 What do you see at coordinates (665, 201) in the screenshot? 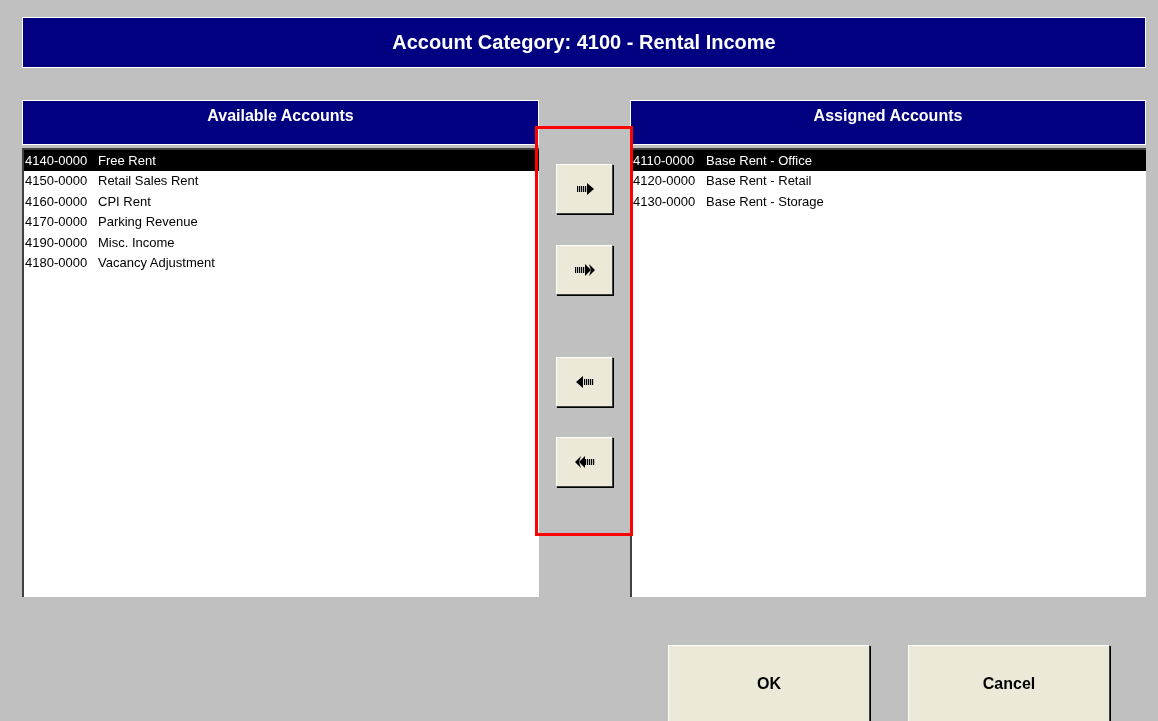
I see `account-code: 4130-0000` at bounding box center [665, 201].